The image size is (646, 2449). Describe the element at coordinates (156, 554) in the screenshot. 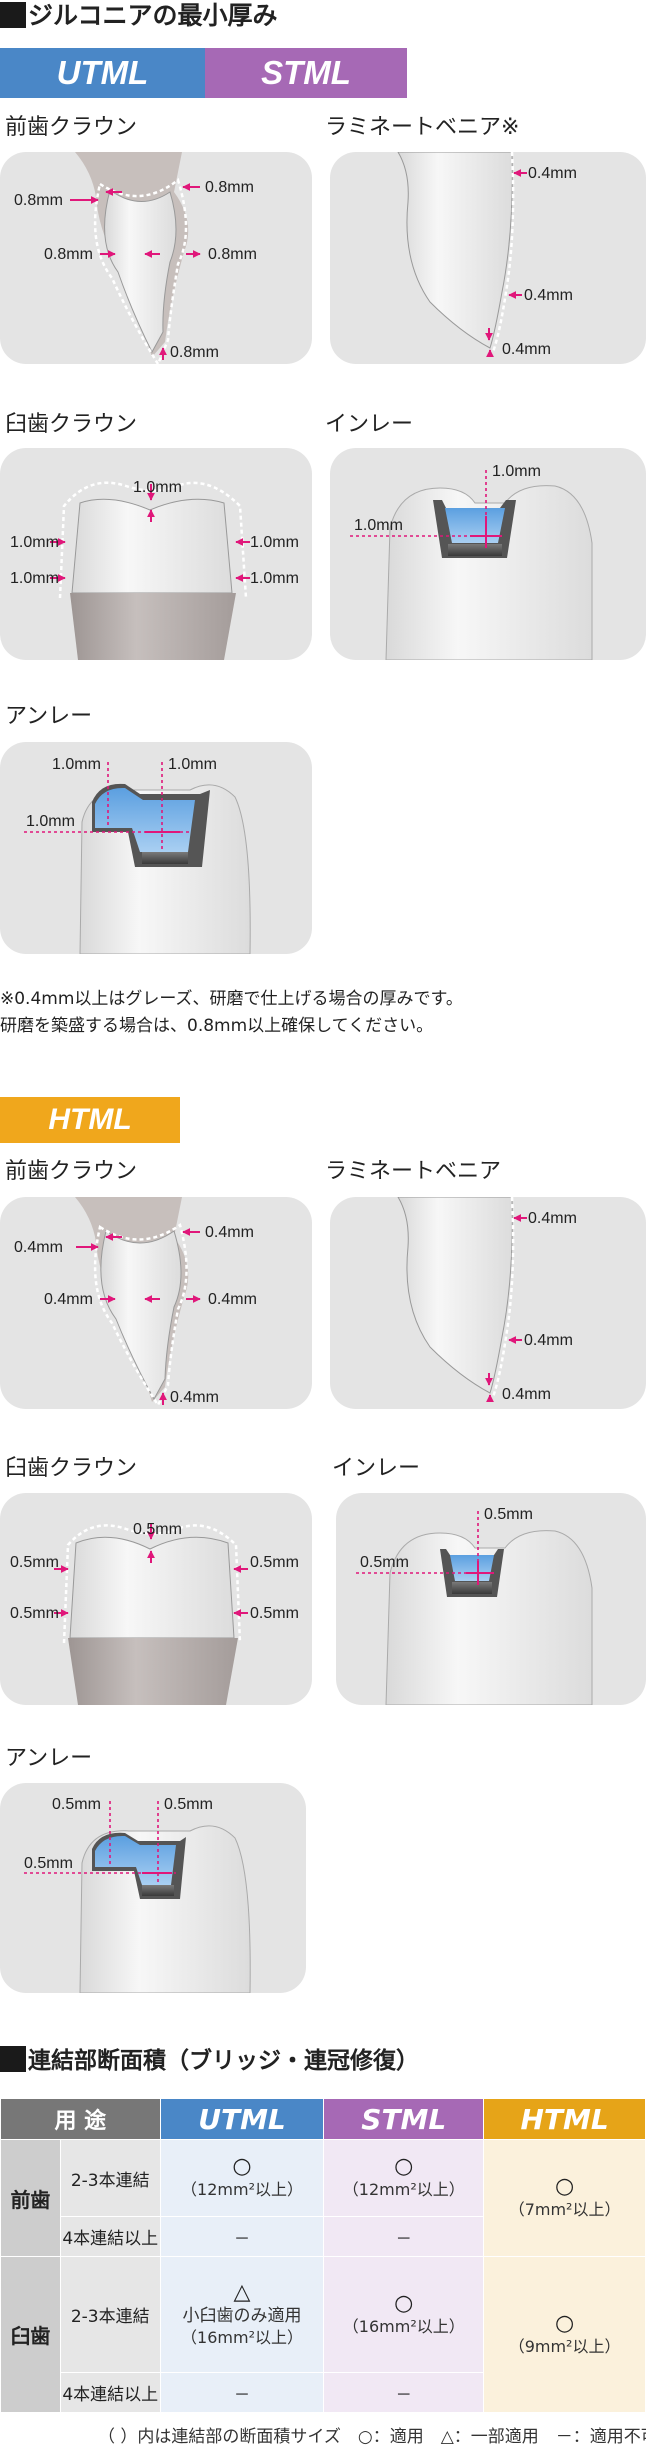

I see `diagram-molar-crown: 1.0mm 1.0mm 1.0mm 1.0mm 1.0mm` at that location.